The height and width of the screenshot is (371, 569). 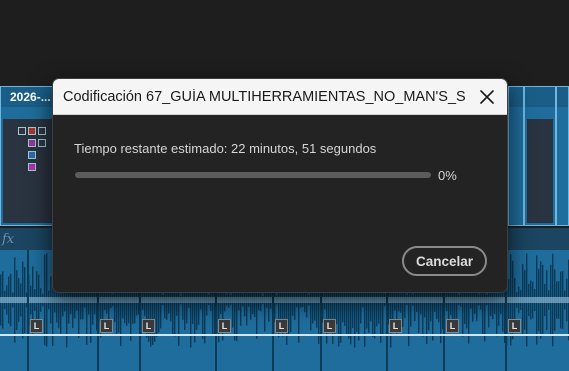 I want to click on progress-bar, so click(x=253, y=175).